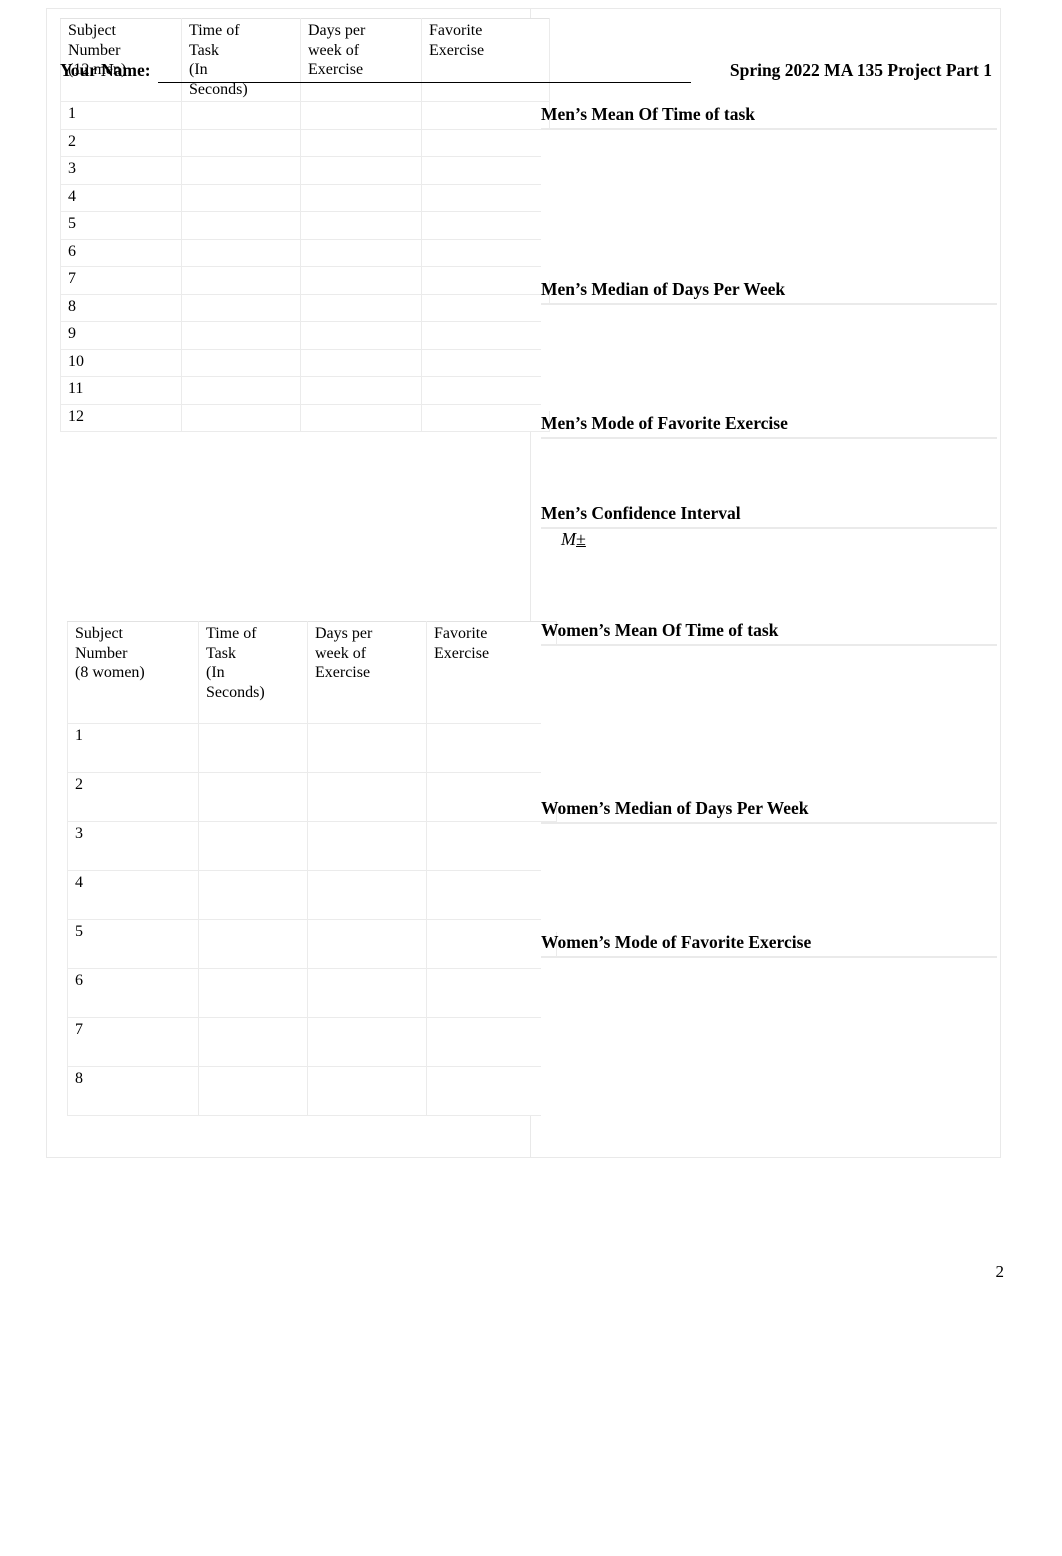  I want to click on answer-field-men-mean, so click(769, 204).